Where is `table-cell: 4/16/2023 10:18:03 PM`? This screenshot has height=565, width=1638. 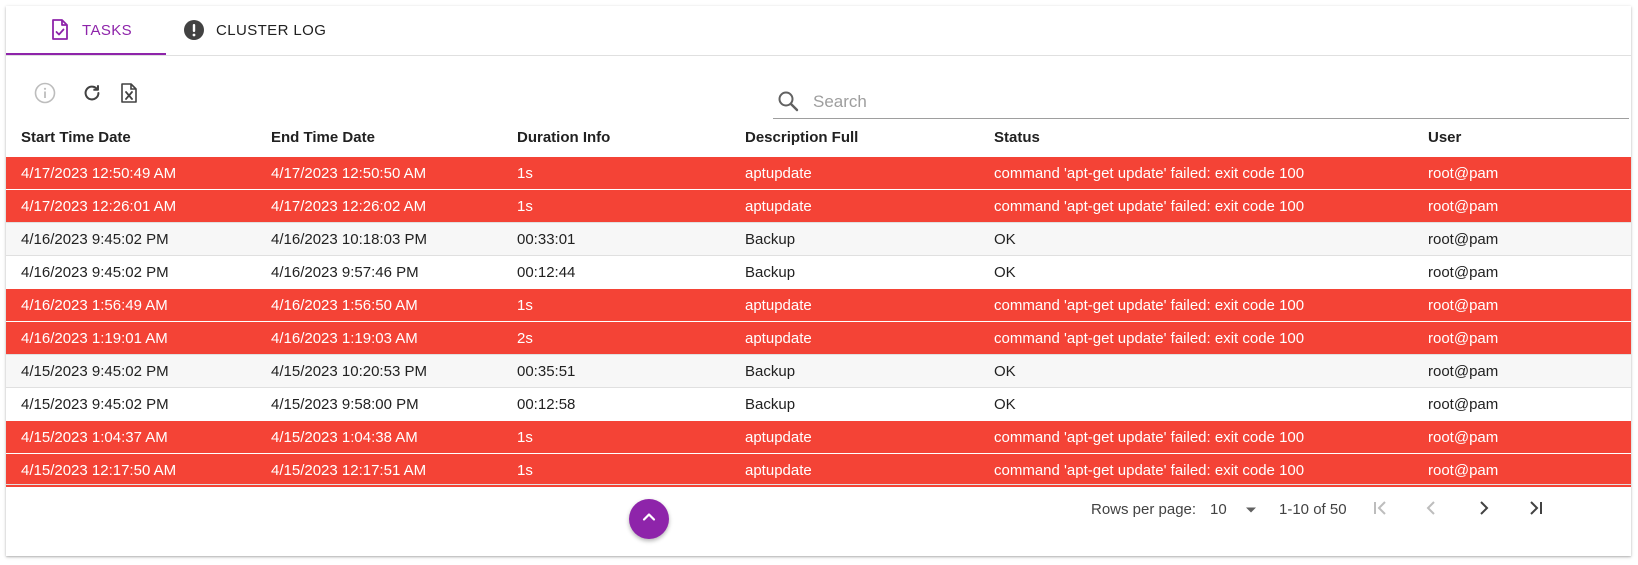
table-cell: 4/16/2023 10:18:03 PM is located at coordinates (379, 239).